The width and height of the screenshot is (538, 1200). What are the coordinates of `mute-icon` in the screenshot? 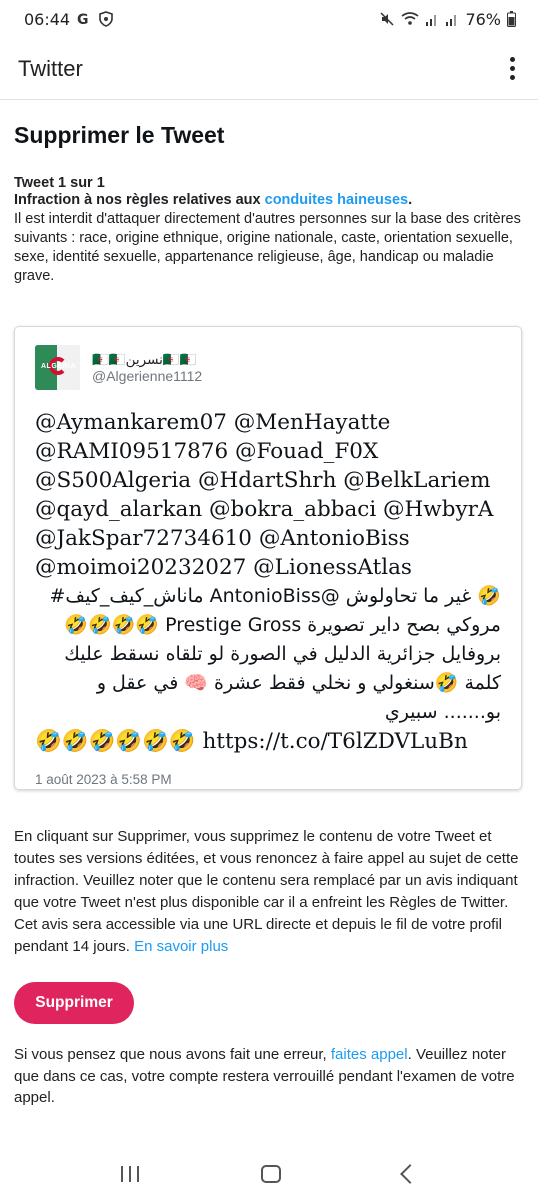 It's located at (387, 19).